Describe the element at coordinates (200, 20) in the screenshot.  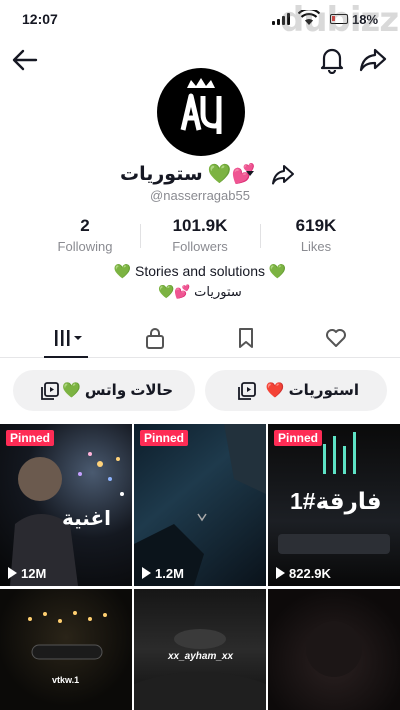
I see `status-bar: 12:07 18% dubizzle` at that location.